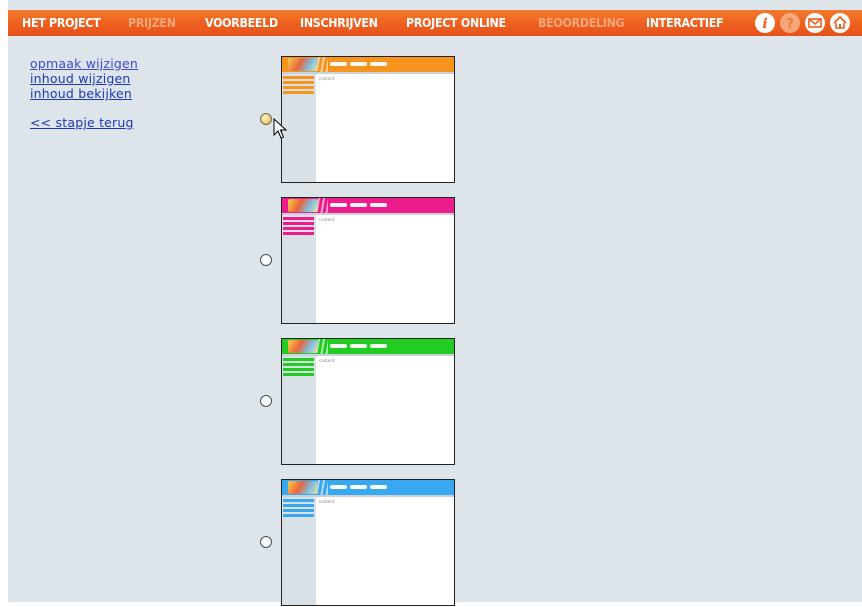  What do you see at coordinates (84, 78) in the screenshot?
I see `edit-content-link: inhoud wijzigen` at bounding box center [84, 78].